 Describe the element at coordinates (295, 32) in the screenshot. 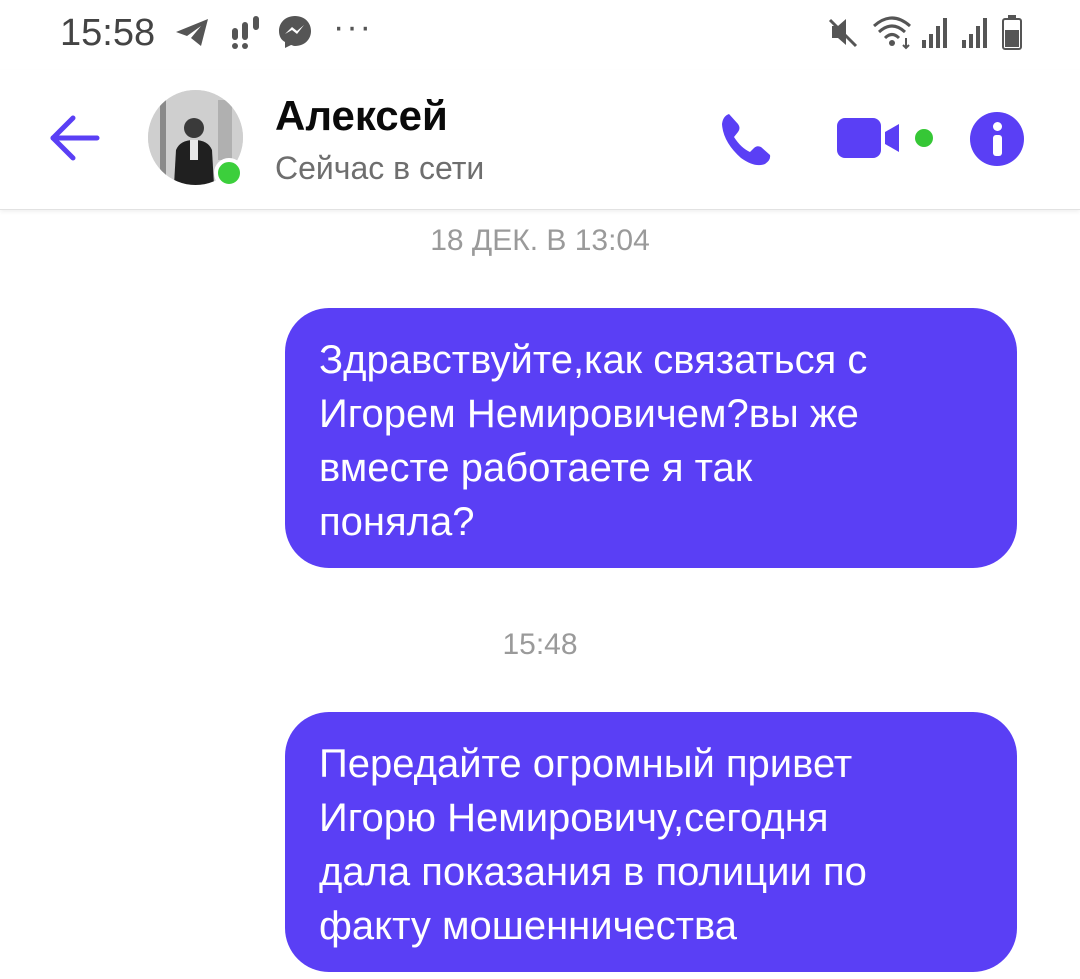

I see `messenger-icon` at that location.